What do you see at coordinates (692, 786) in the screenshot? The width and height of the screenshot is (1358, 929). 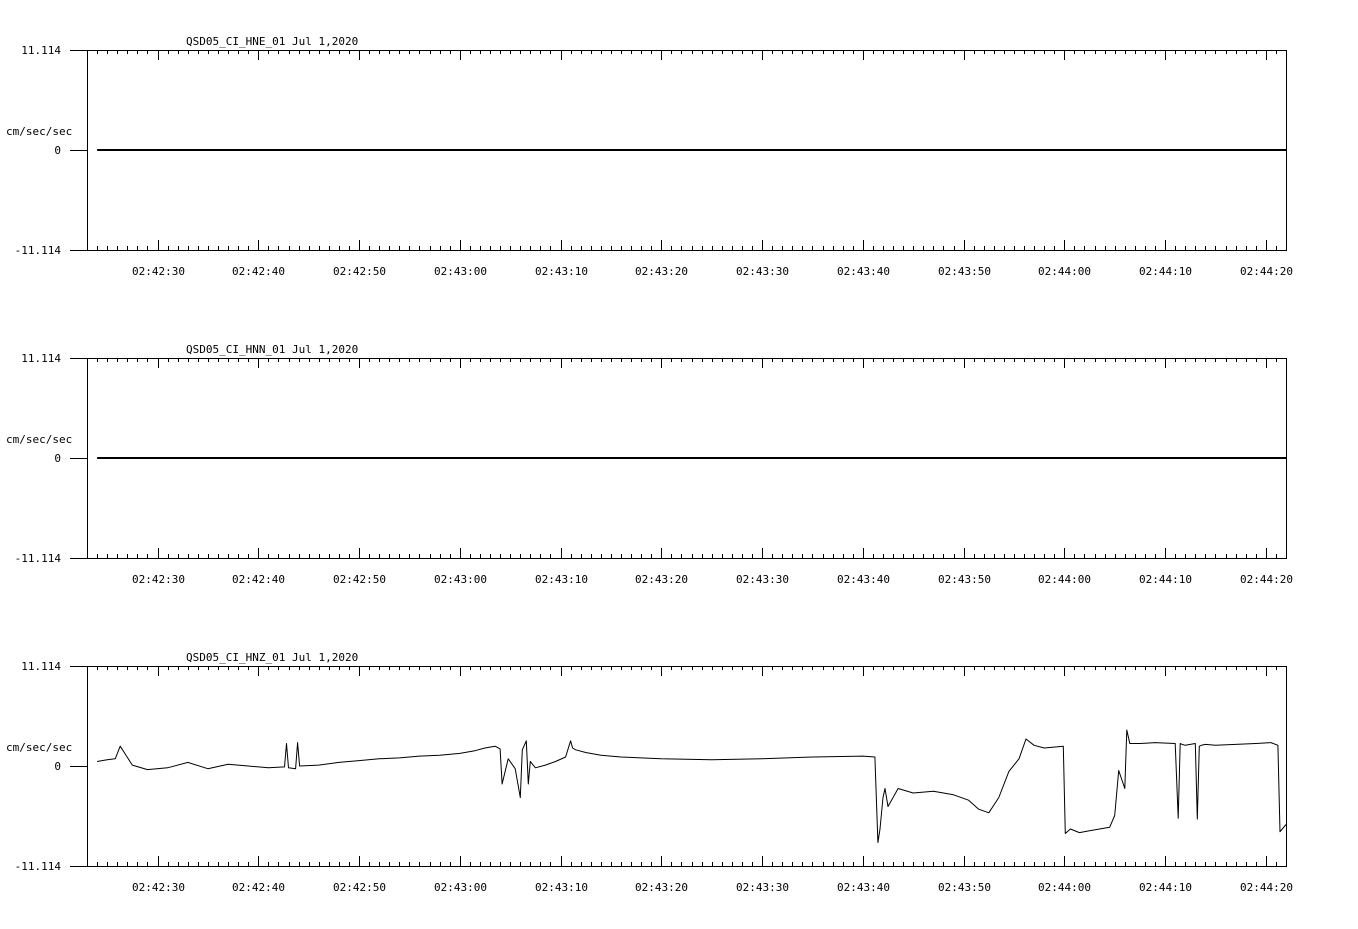 I see `series-trace` at bounding box center [692, 786].